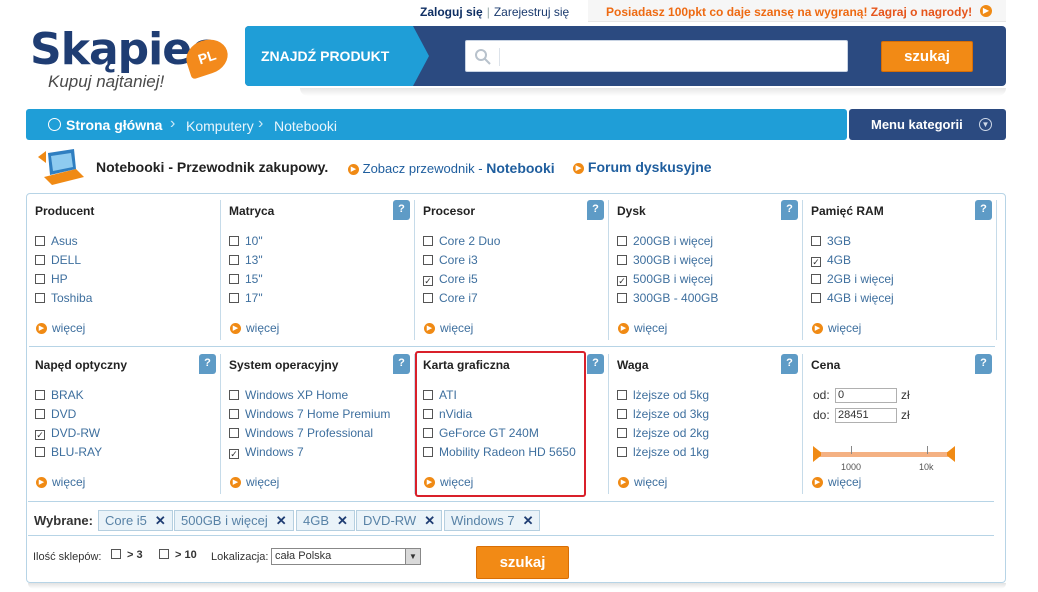 The height and width of the screenshot is (592, 1038). Describe the element at coordinates (951, 454) in the screenshot. I see `slider-max-handle` at that location.